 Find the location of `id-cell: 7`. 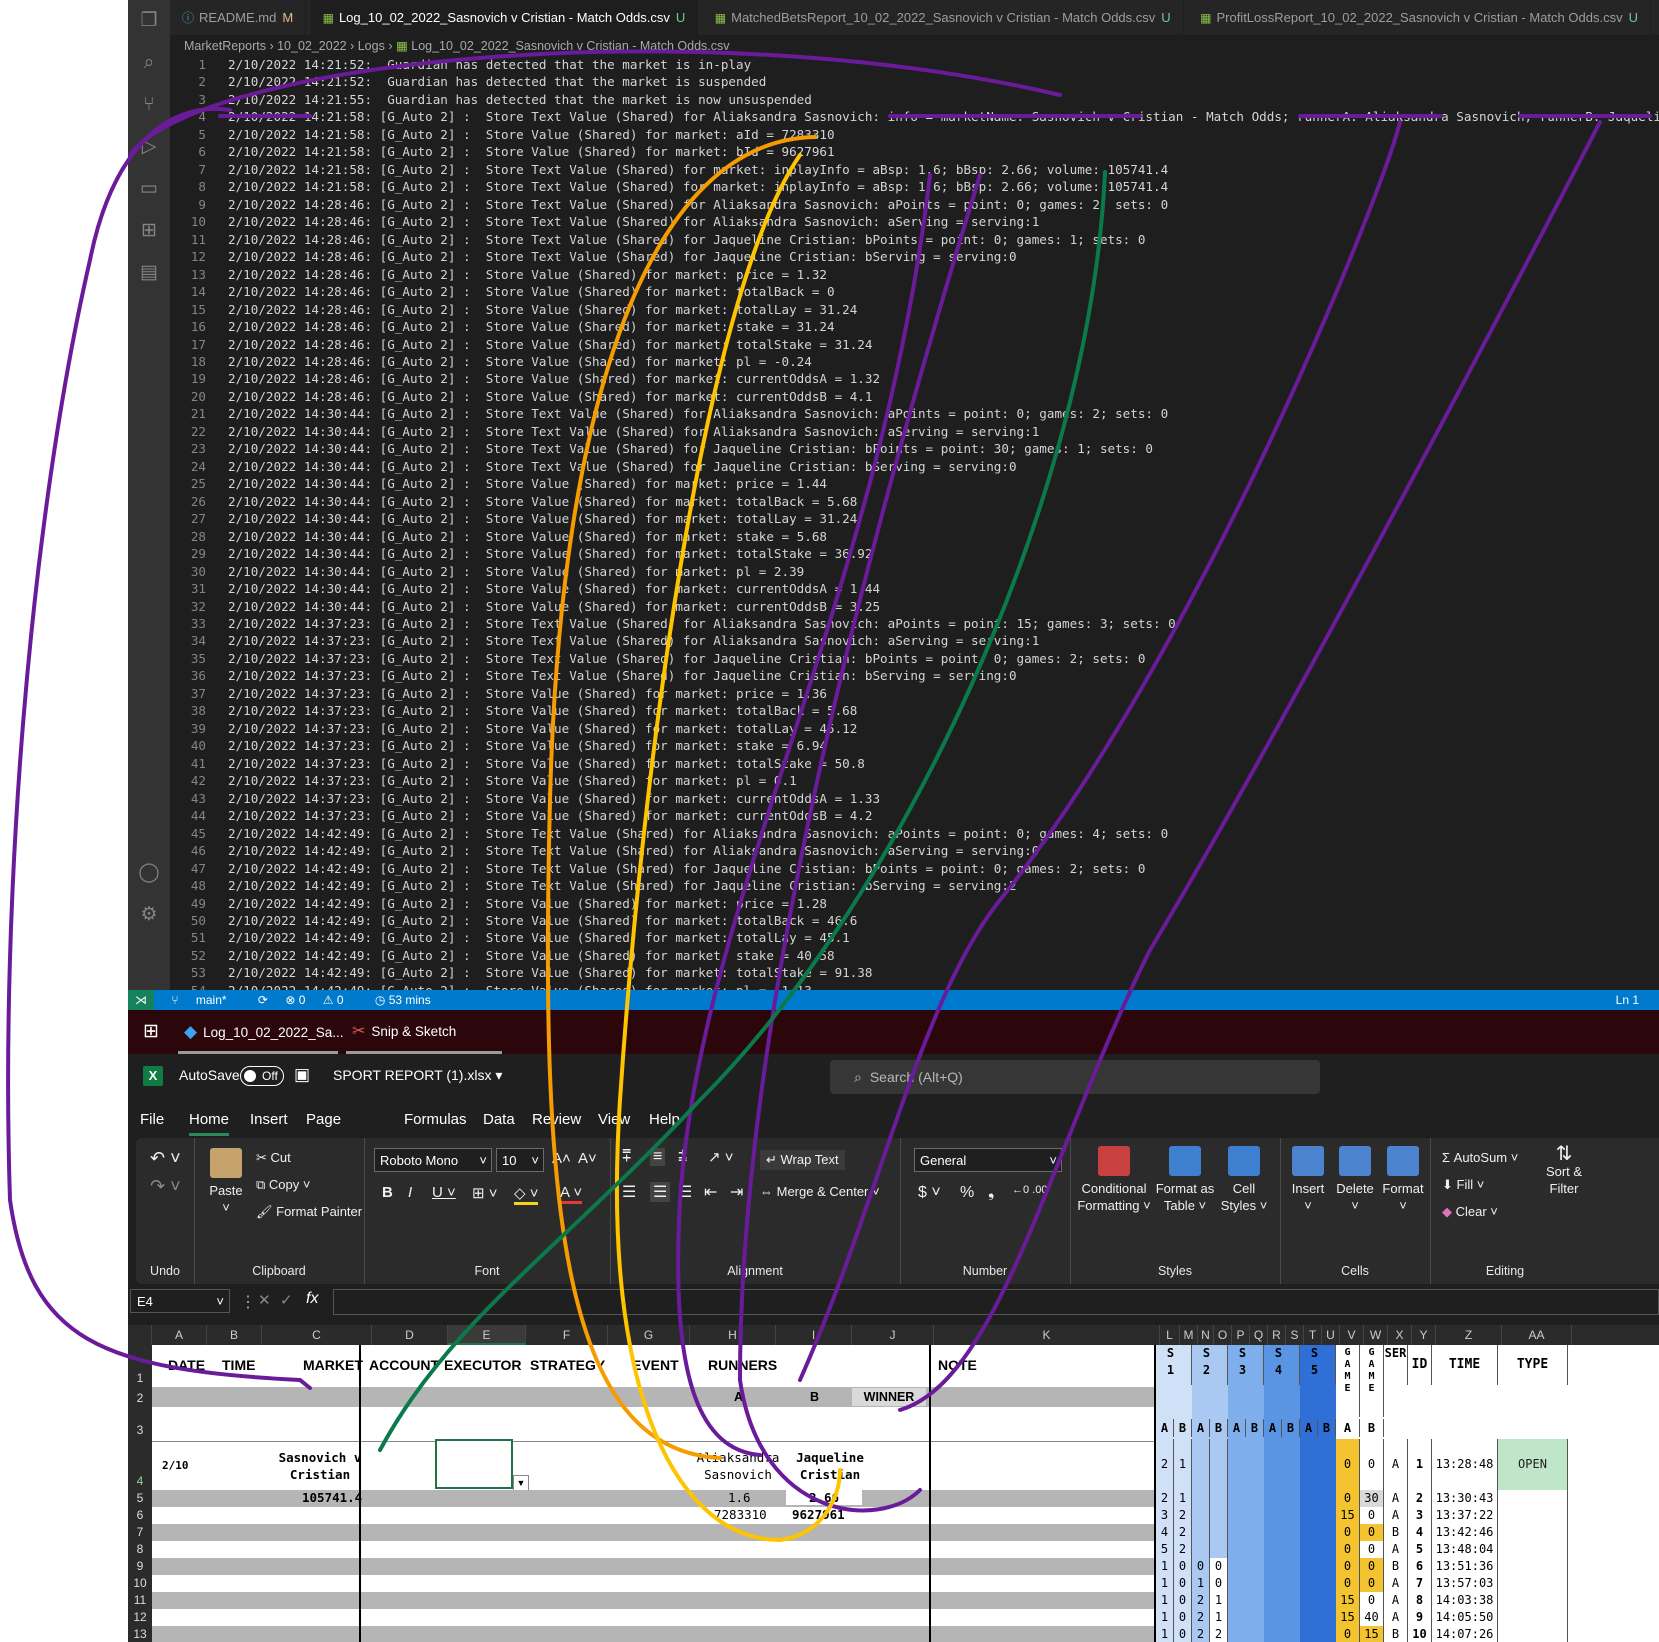

id-cell: 7 is located at coordinates (1420, 1583).